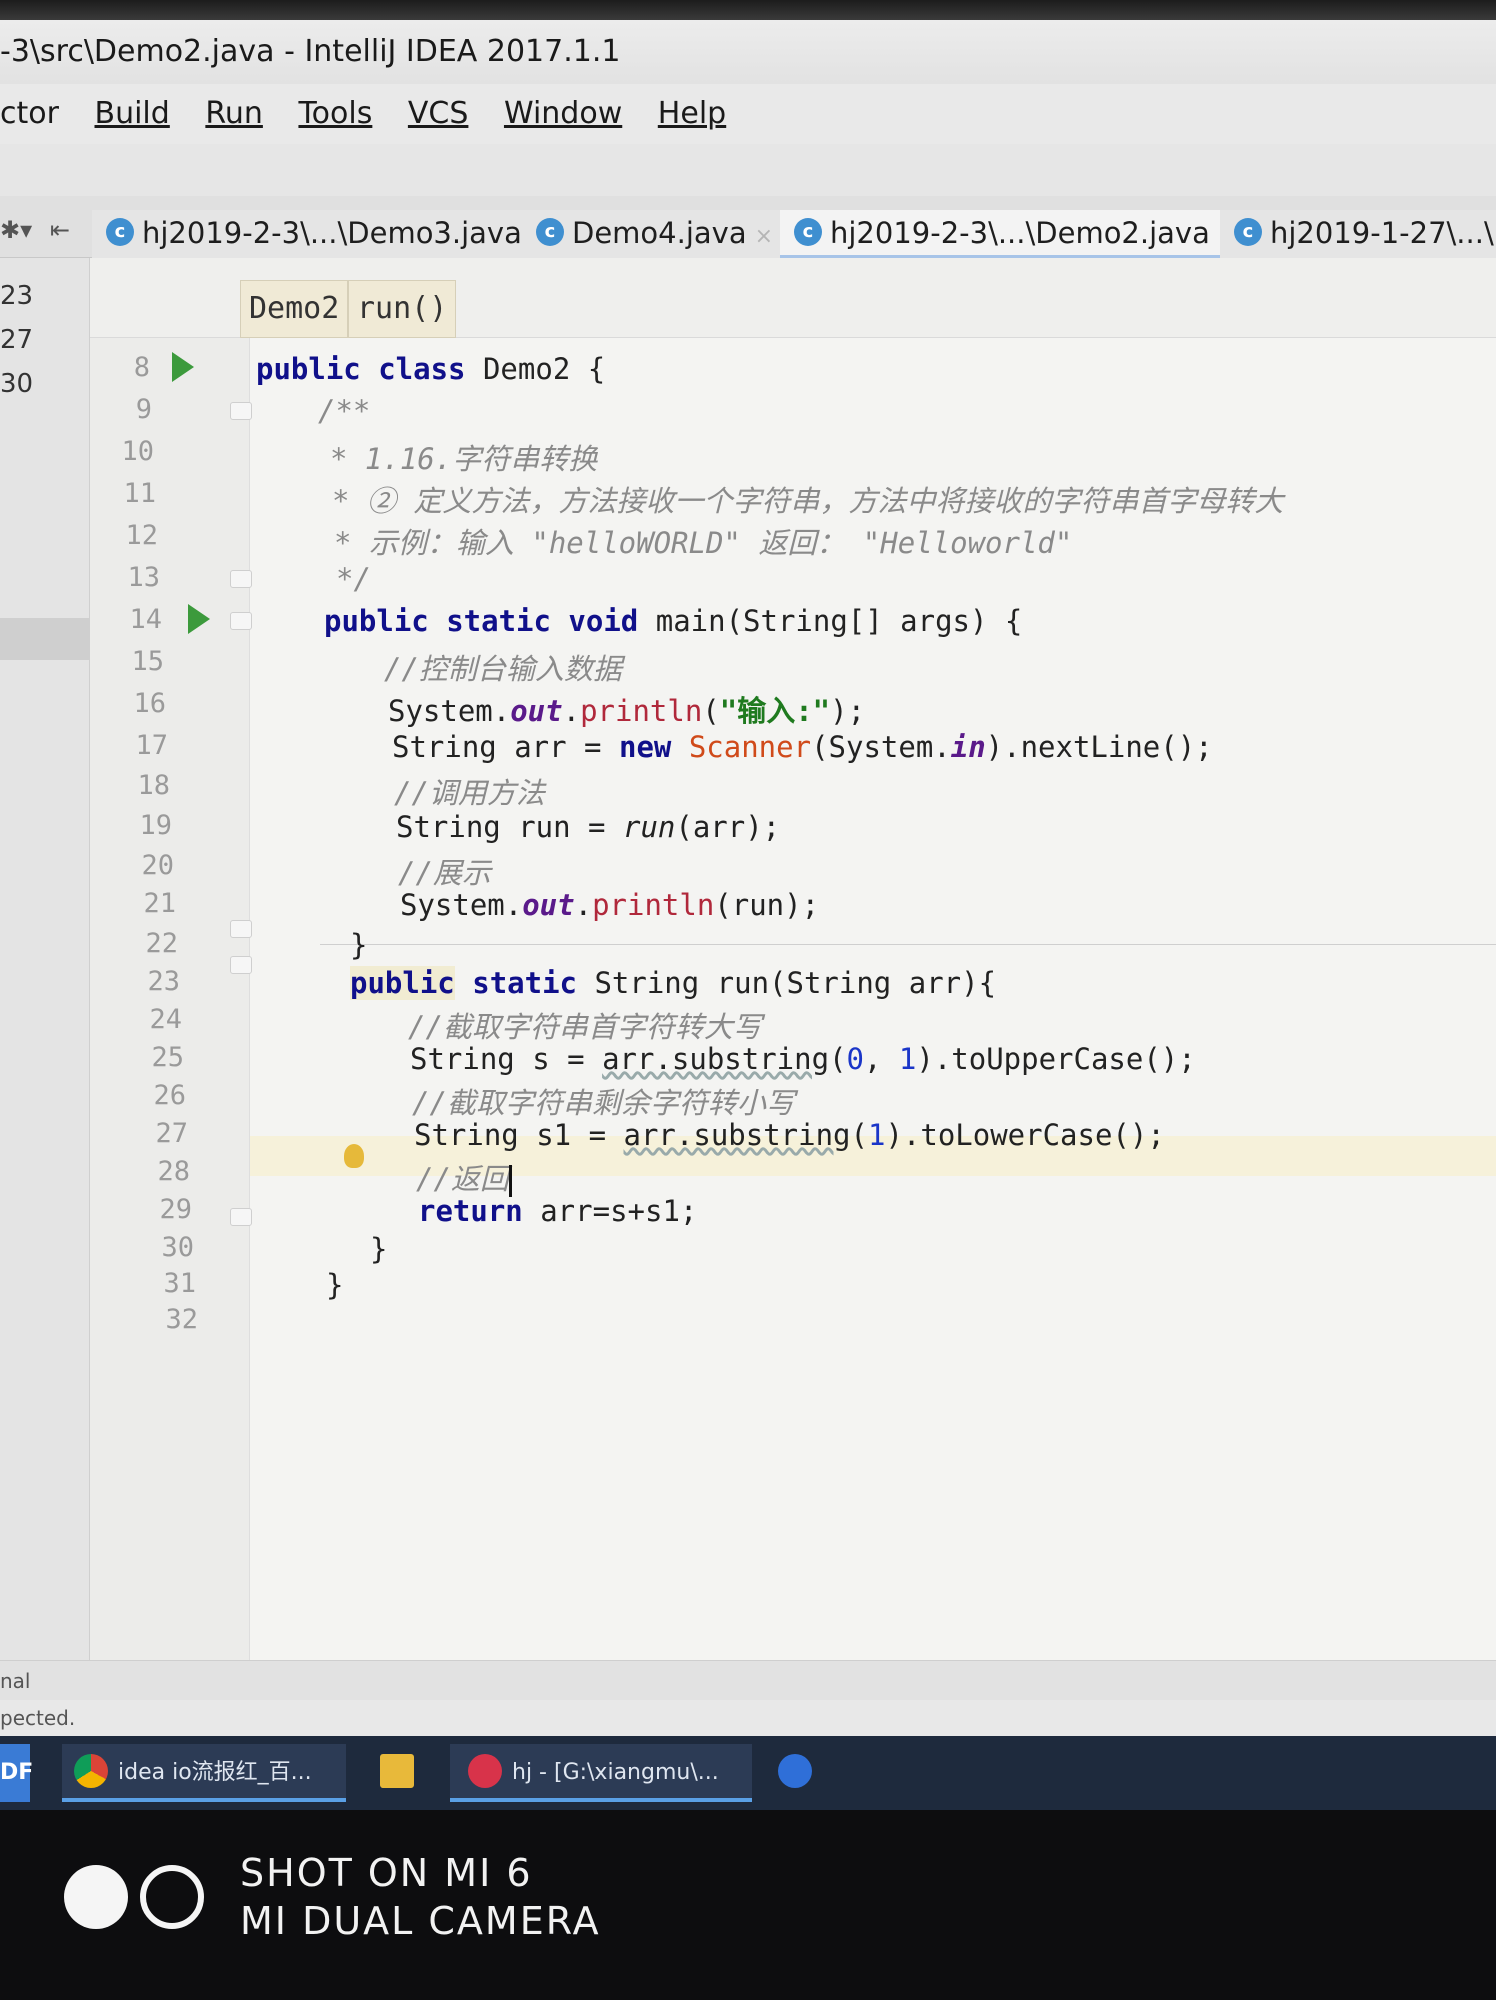  Describe the element at coordinates (16, 230) in the screenshot. I see `settings-icon: ✱▾` at that location.